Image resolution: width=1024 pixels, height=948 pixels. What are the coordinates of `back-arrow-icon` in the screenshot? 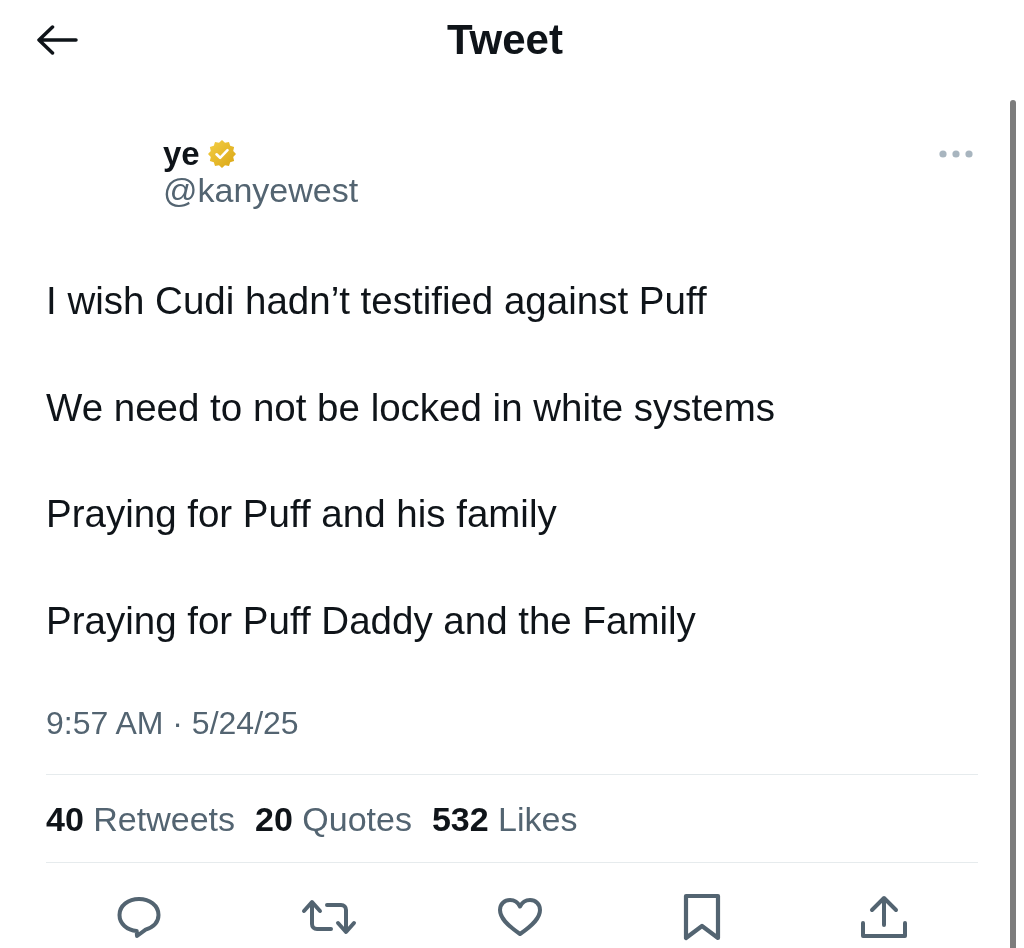 It's located at (57, 40).